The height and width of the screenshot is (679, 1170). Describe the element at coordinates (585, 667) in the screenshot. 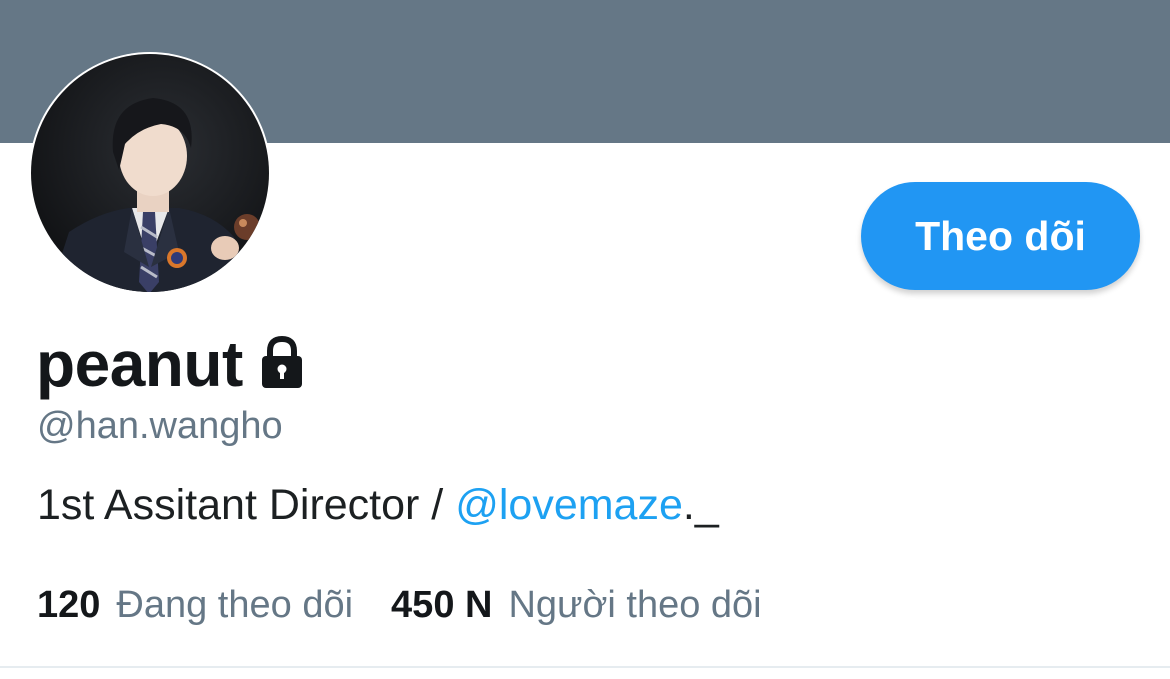

I see `divider` at that location.